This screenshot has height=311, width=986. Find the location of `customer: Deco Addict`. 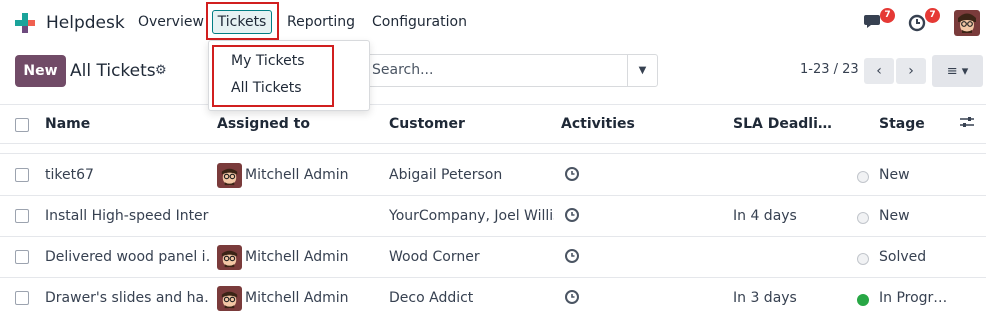

customer: Deco Addict is located at coordinates (431, 298).